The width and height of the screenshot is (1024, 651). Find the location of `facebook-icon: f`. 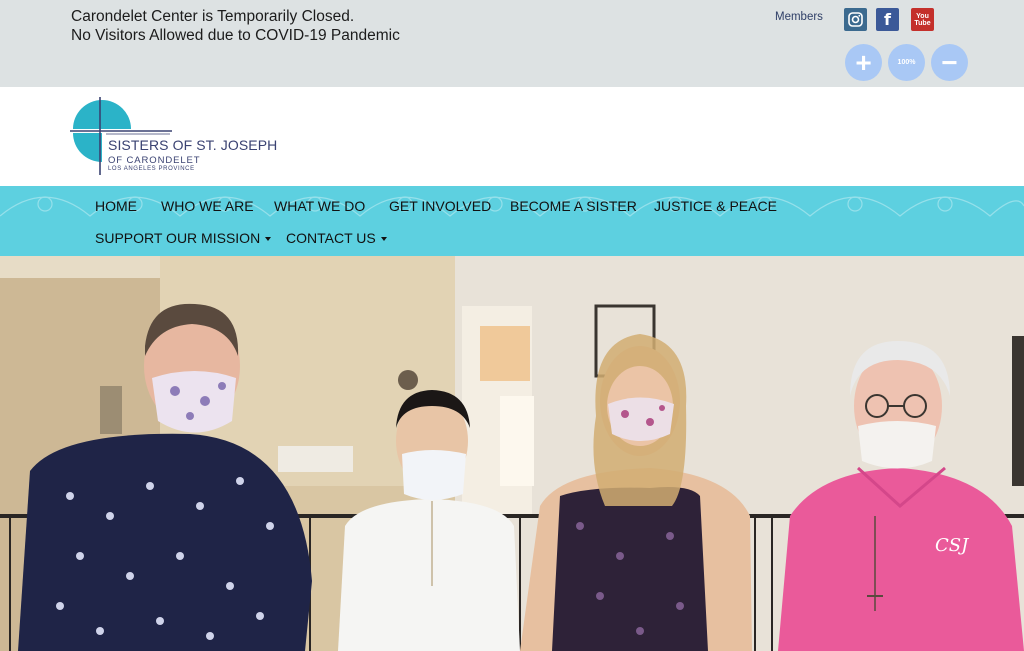

facebook-icon: f is located at coordinates (887, 19).